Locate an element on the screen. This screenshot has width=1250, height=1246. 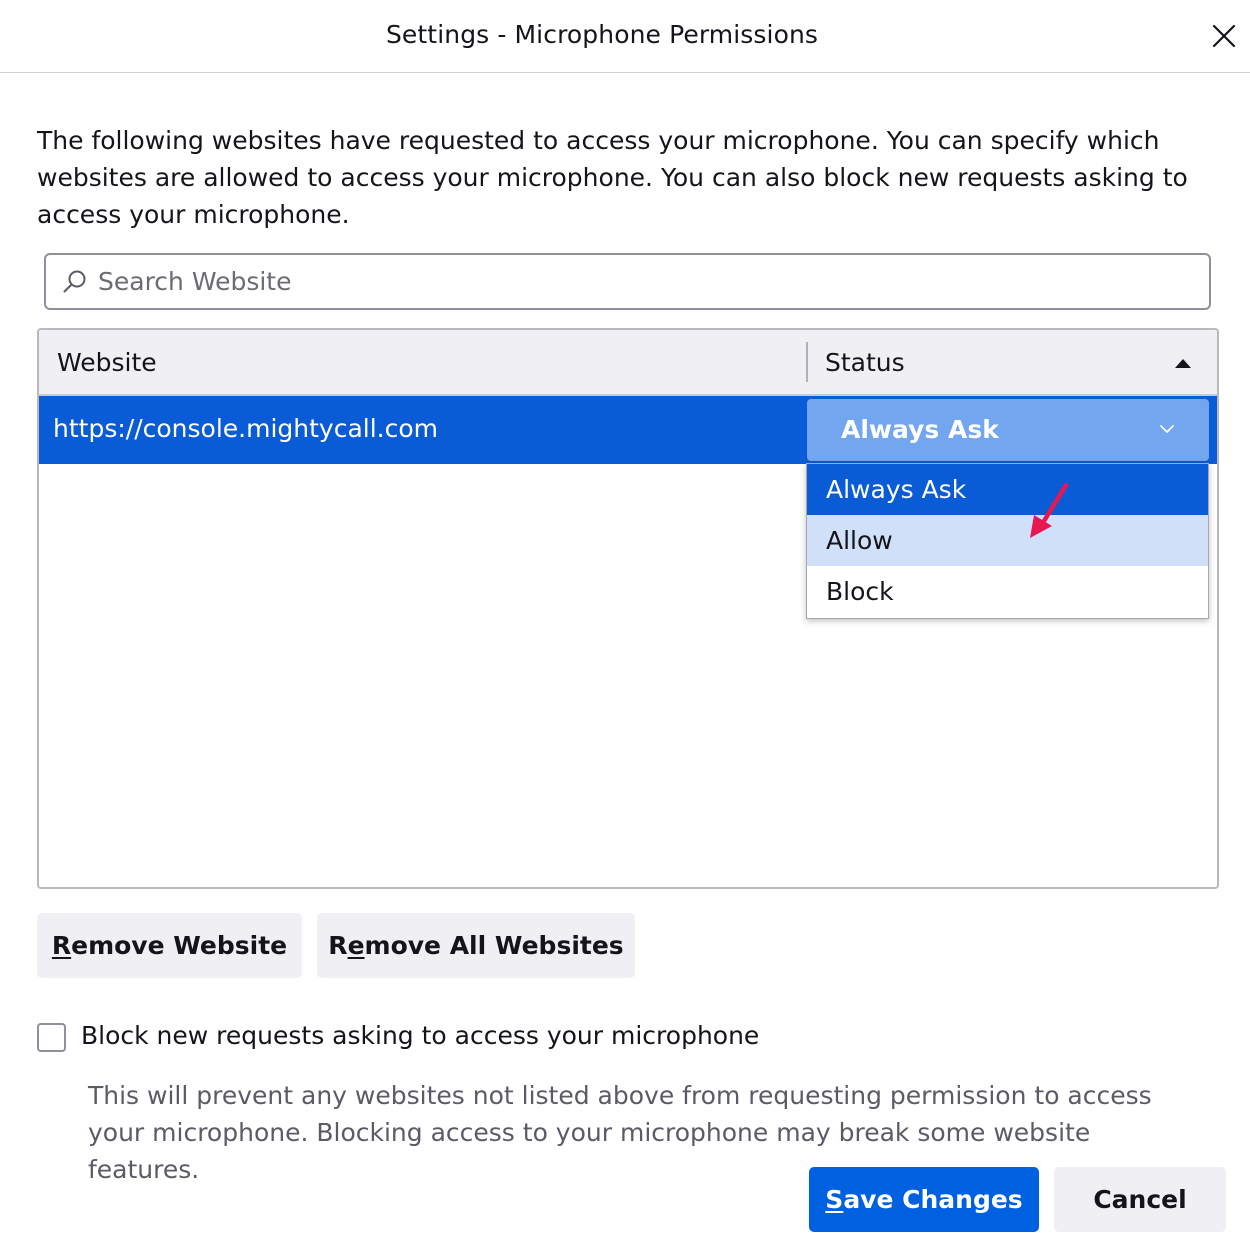
option-allow: Allow is located at coordinates (1007, 540).